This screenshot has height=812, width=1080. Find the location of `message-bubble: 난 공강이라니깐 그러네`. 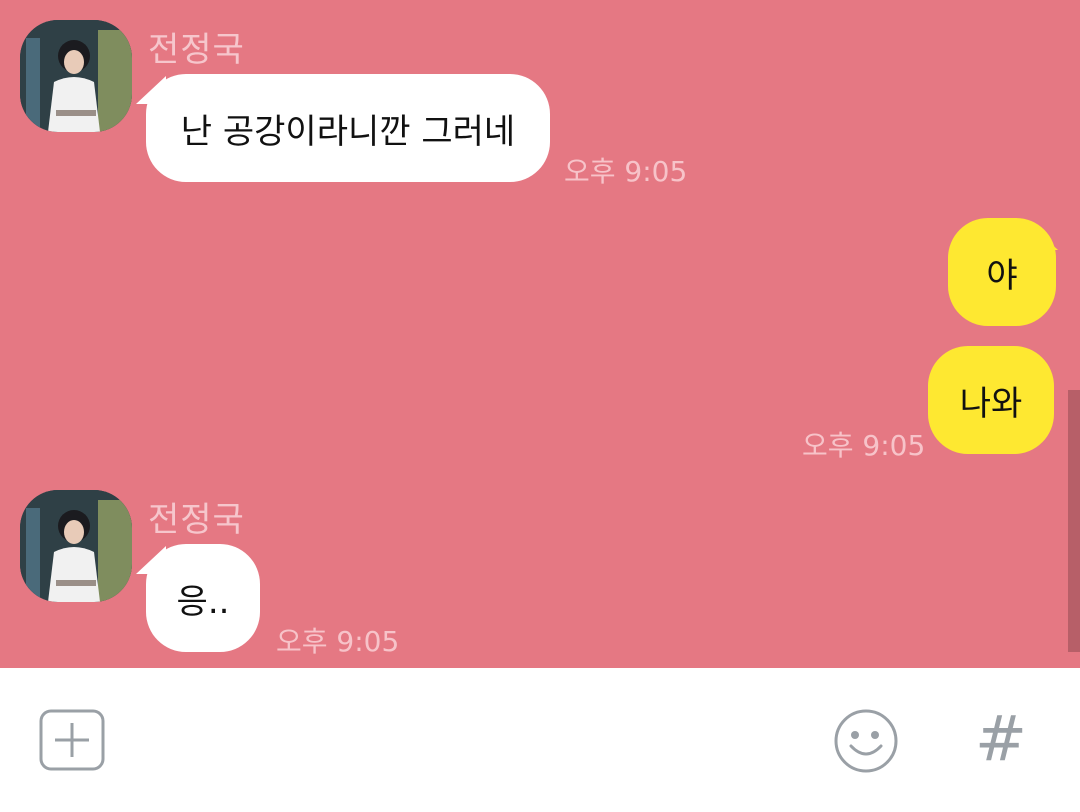

message-bubble: 난 공강이라니깐 그러네 is located at coordinates (348, 128).